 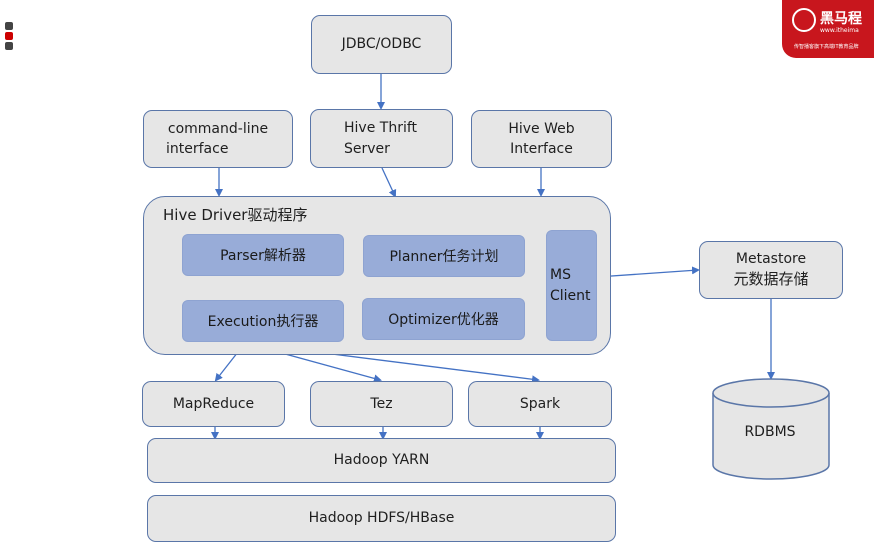 I want to click on metastore-label-2: 元数据存储, so click(x=771, y=279).